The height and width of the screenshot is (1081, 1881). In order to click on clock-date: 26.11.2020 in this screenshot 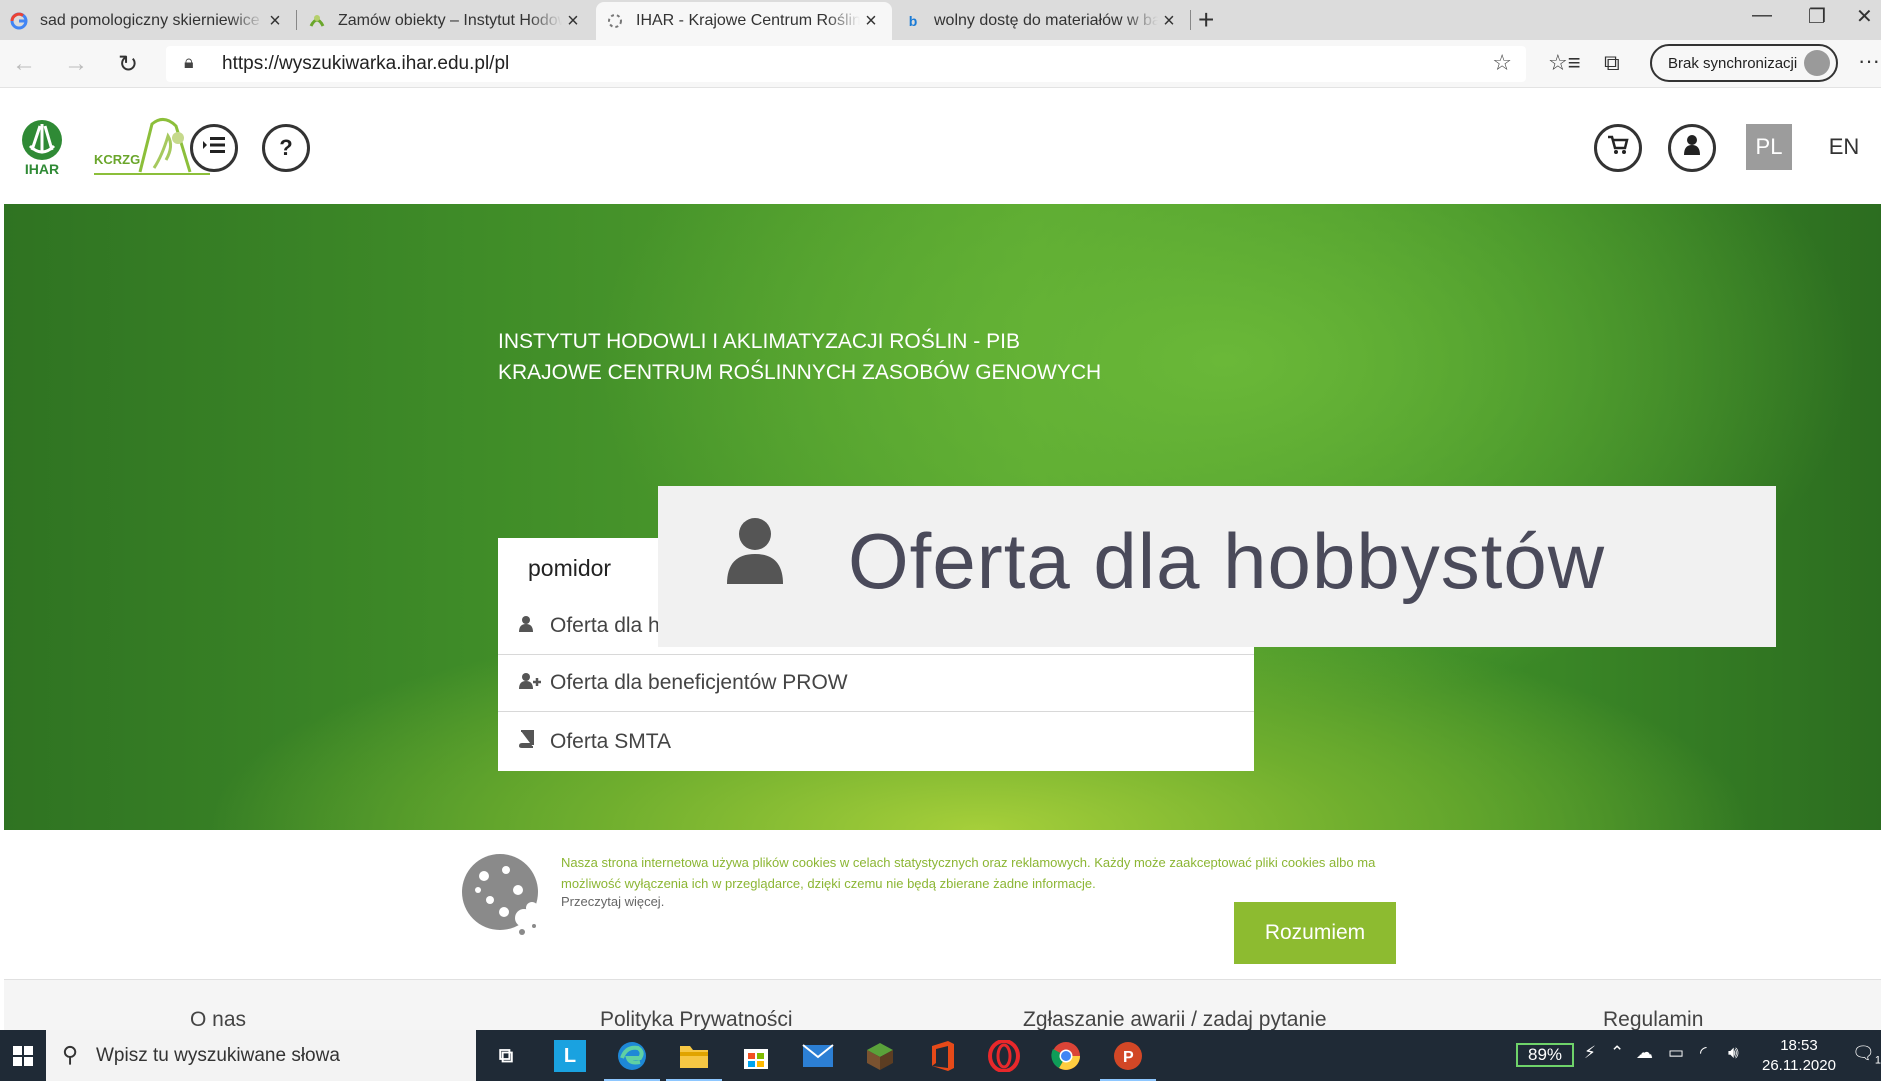, I will do `click(1799, 1065)`.